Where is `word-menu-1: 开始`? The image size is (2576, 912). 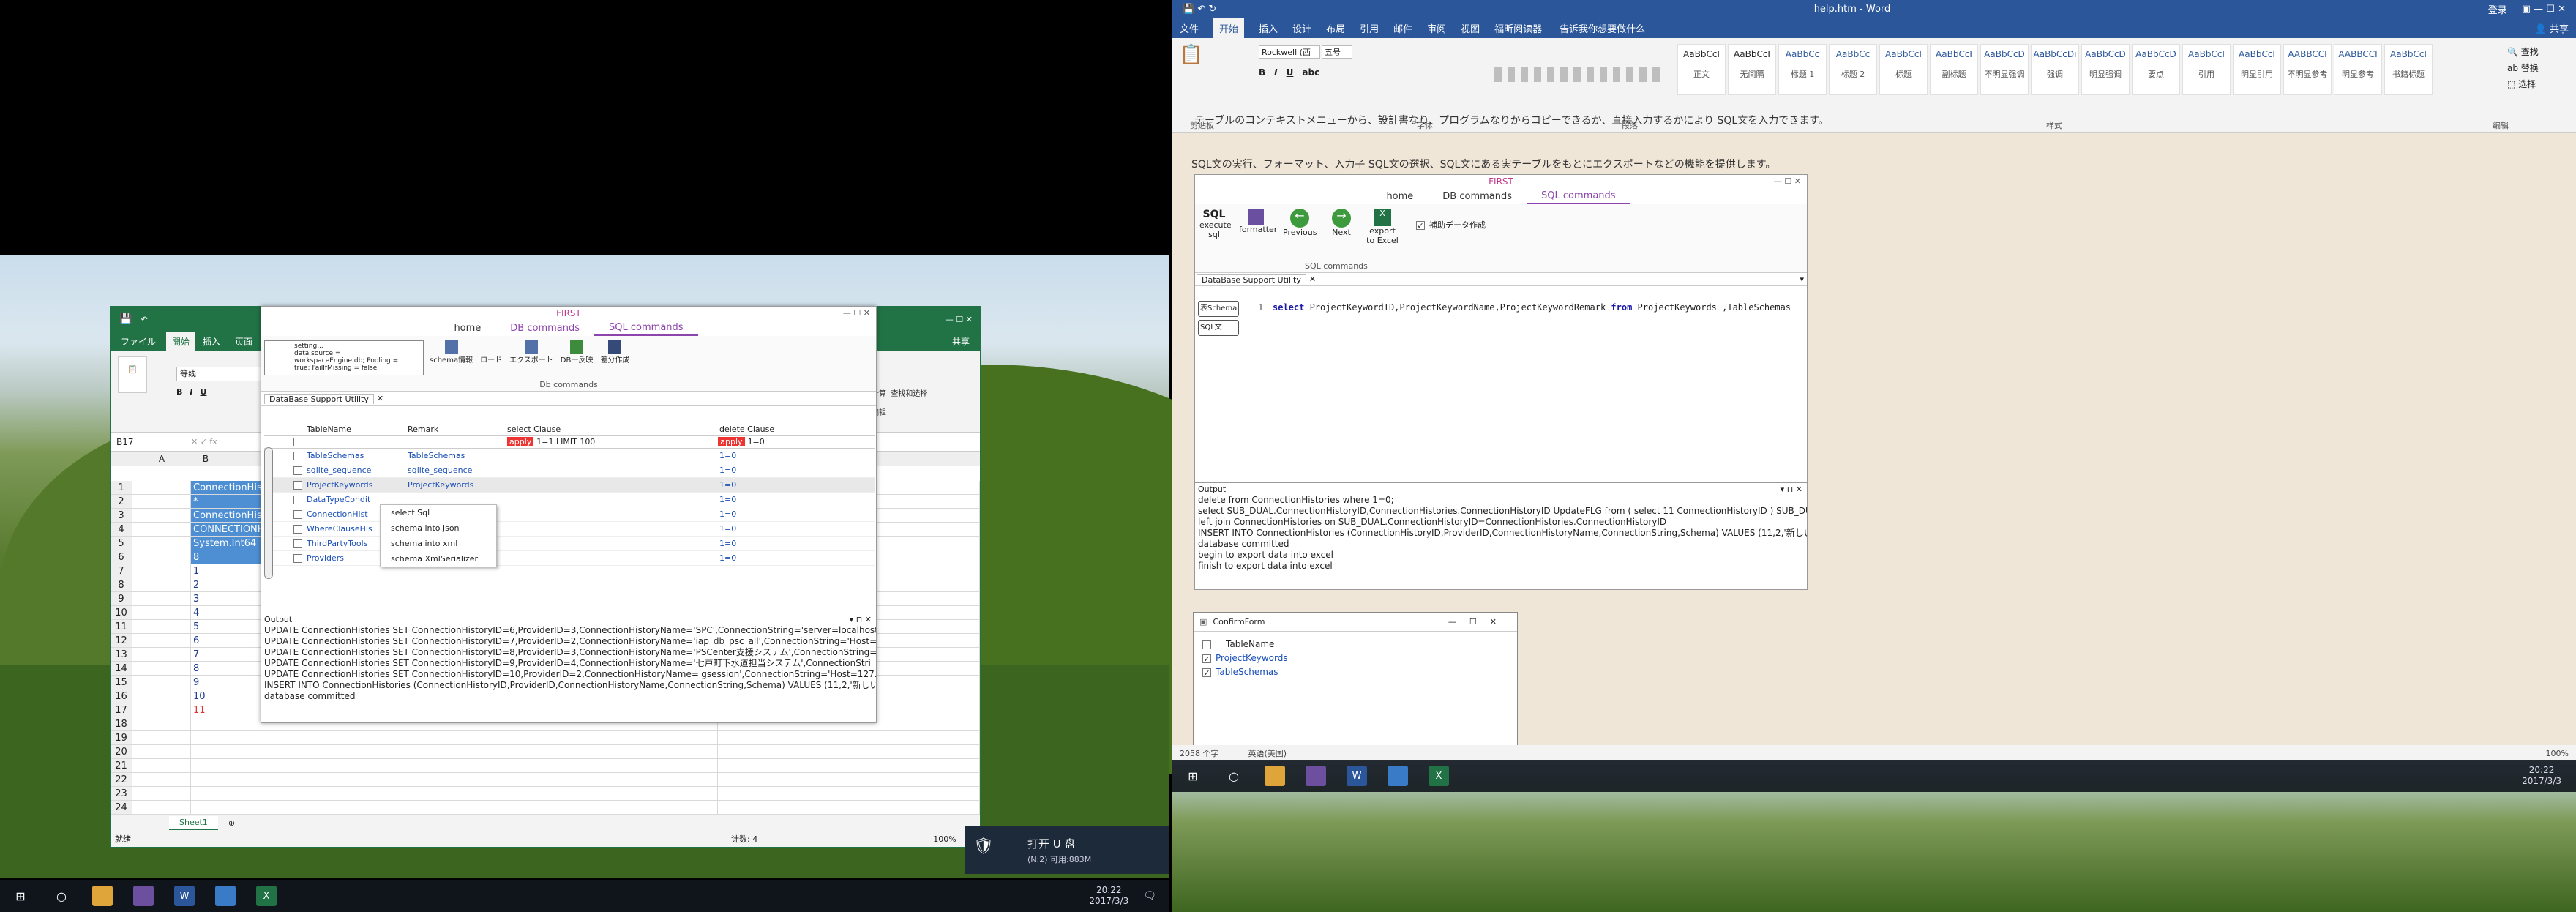
word-menu-1: 开始 is located at coordinates (1229, 28).